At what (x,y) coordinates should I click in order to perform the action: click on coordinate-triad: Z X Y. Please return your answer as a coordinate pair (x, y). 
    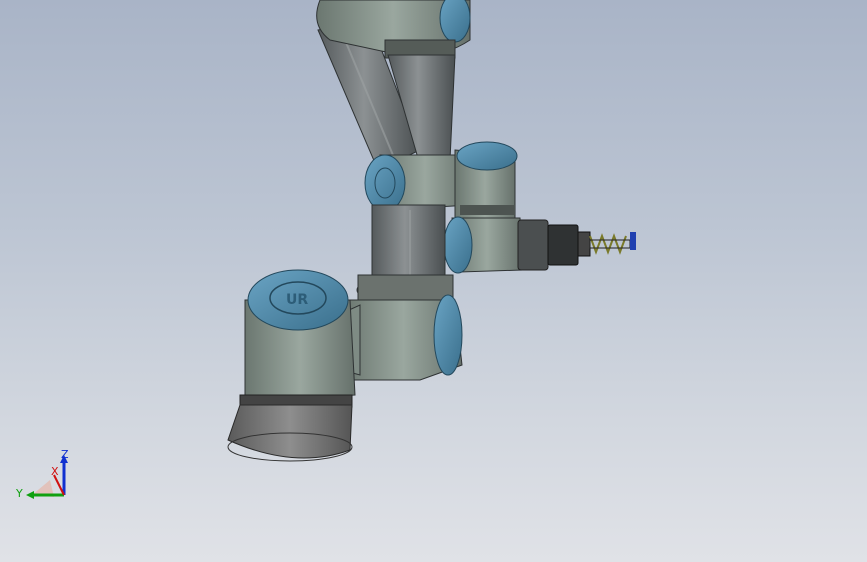
    Looking at the image, I should click on (42, 474).